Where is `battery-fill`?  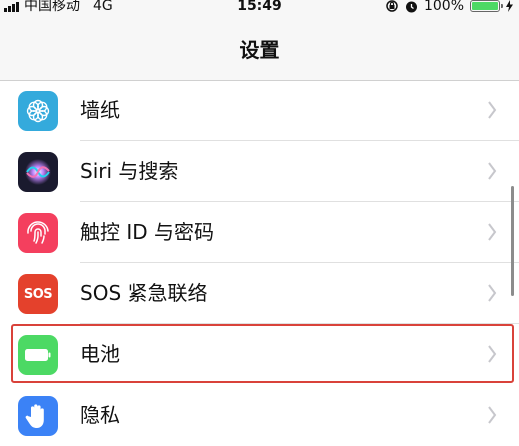 battery-fill is located at coordinates (485, 6).